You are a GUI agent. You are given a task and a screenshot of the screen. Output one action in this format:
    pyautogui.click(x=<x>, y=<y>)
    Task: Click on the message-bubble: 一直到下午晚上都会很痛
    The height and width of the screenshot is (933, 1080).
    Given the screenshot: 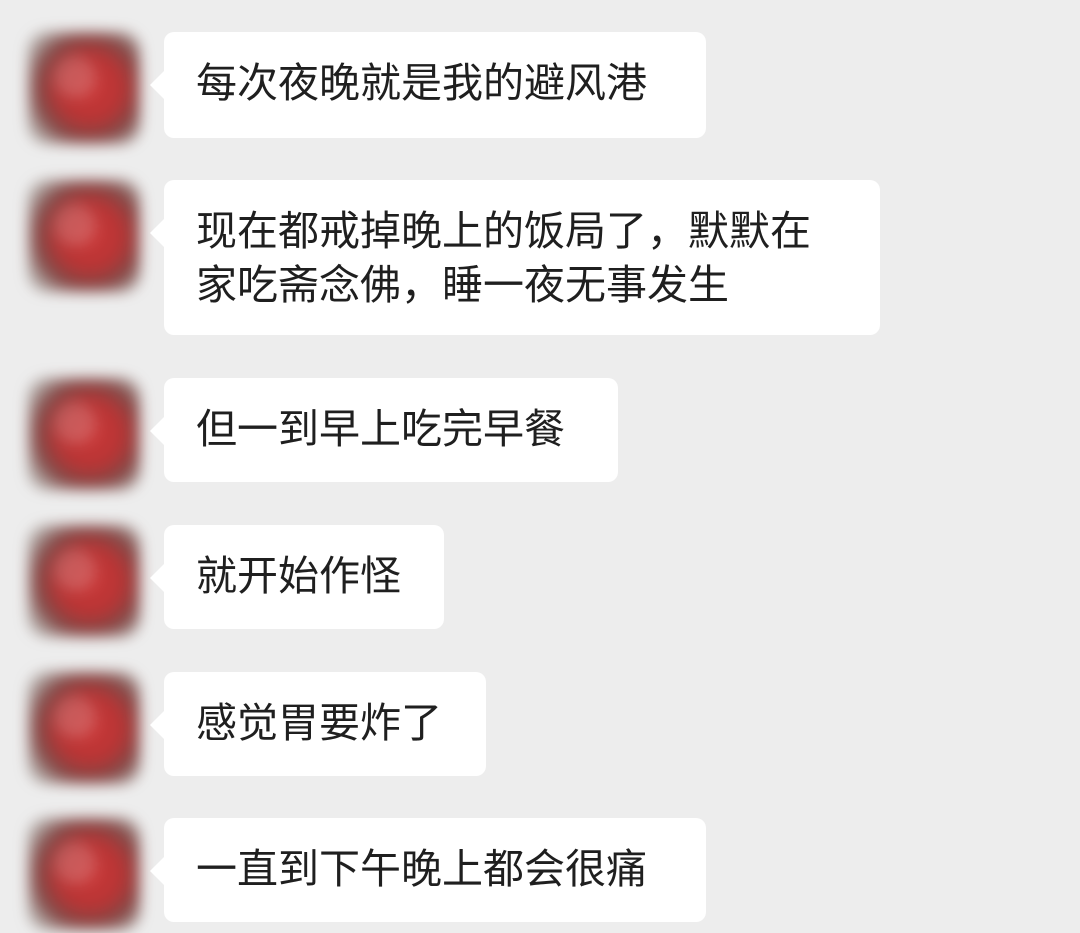 What is the action you would take?
    pyautogui.click(x=428, y=870)
    